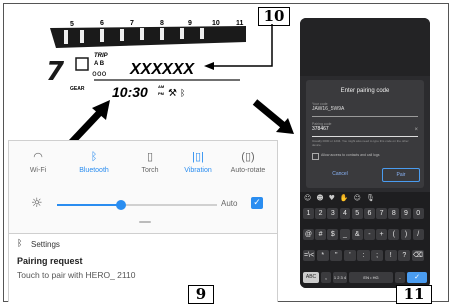 The image size is (452, 305). What do you see at coordinates (381, 234) in the screenshot?
I see `keyboard-key: +` at bounding box center [381, 234].